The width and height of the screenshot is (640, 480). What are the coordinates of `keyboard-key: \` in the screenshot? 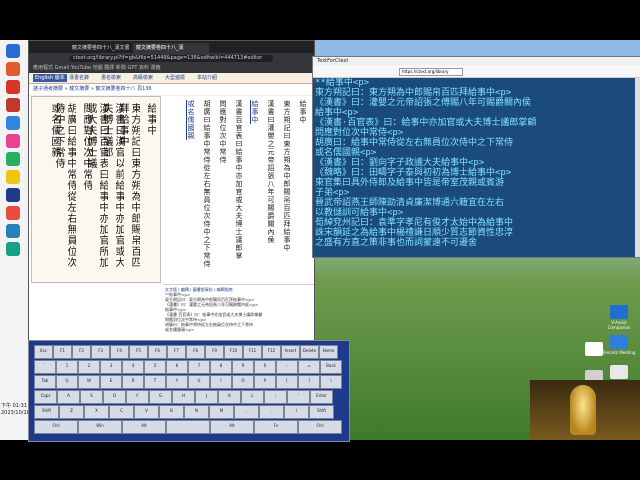 It's located at (331, 382).